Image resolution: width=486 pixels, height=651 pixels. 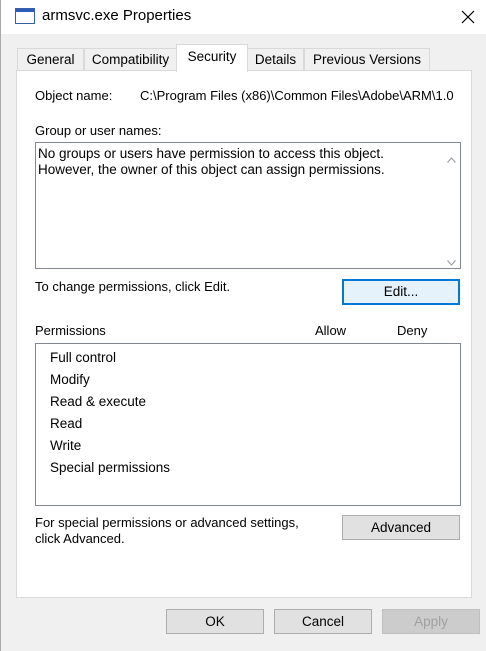 What do you see at coordinates (412, 330) in the screenshot?
I see `deny-column-header: Deny` at bounding box center [412, 330].